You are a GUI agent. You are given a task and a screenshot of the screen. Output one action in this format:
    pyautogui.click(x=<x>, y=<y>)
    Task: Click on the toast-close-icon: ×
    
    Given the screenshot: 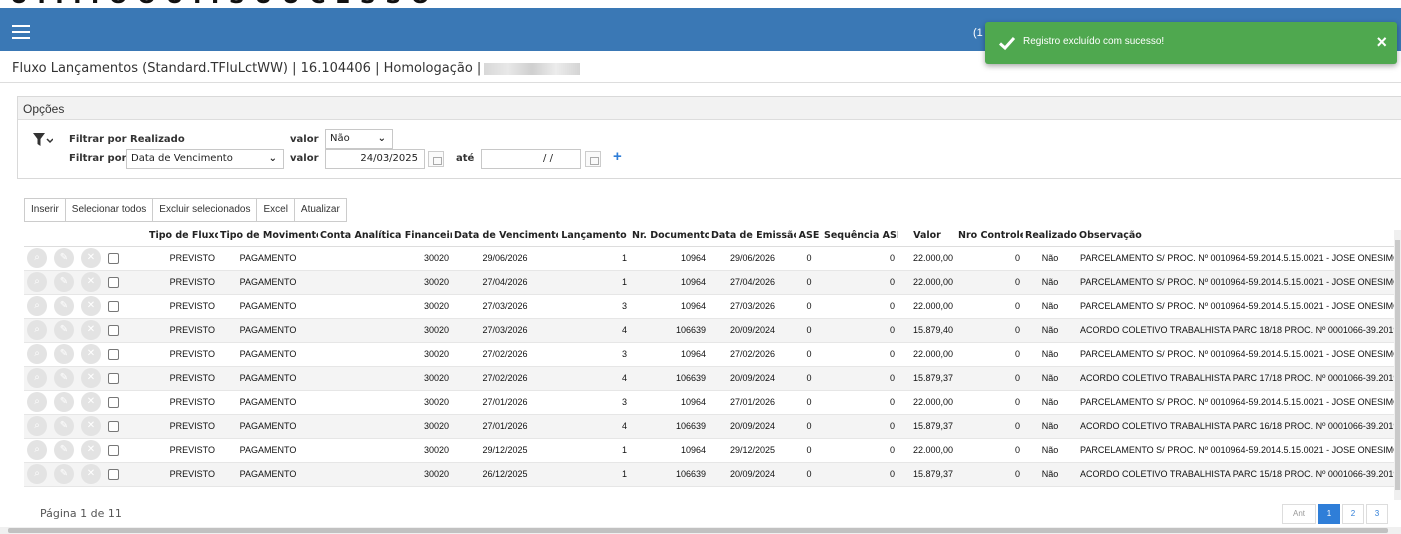 What is the action you would take?
    pyautogui.click(x=1381, y=42)
    